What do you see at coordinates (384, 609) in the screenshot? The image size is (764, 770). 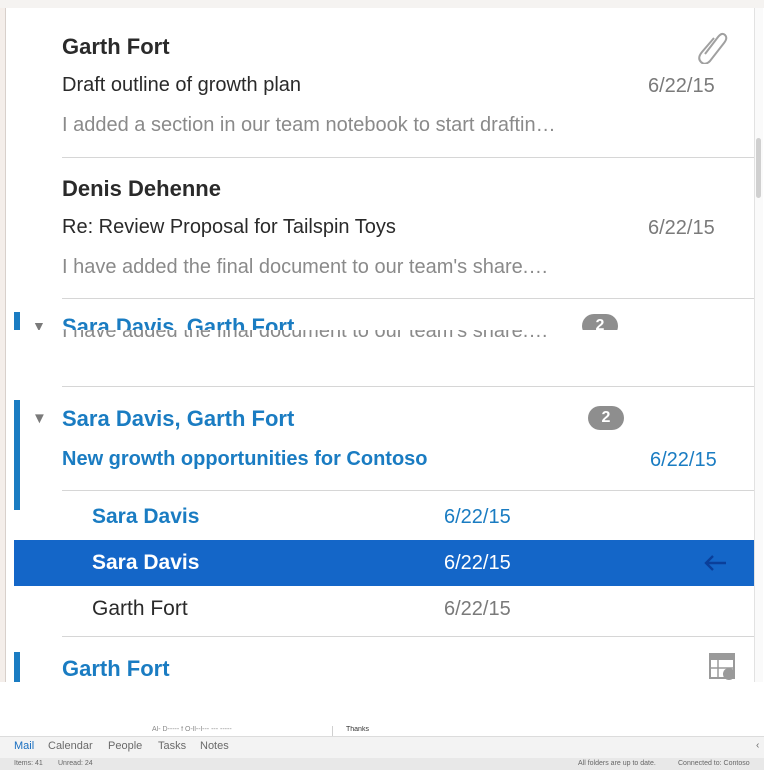 I see `thread-item: Garth Fort 6/22/15` at bounding box center [384, 609].